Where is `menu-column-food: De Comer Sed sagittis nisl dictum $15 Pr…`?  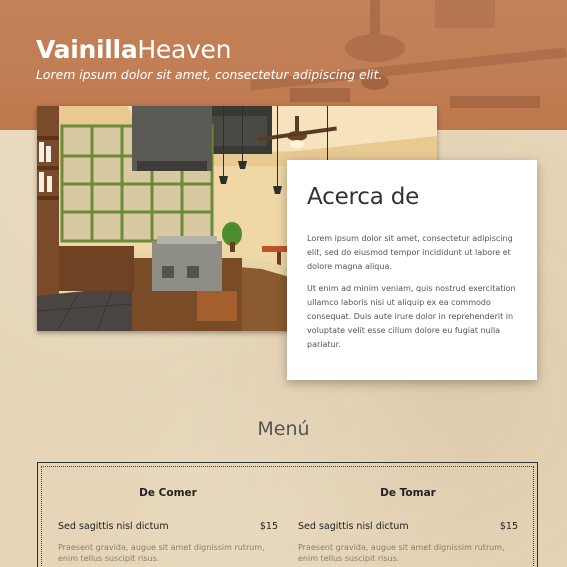
menu-column-food: De Comer Sed sagittis nisl dictum $15 Pr… is located at coordinates (168, 525).